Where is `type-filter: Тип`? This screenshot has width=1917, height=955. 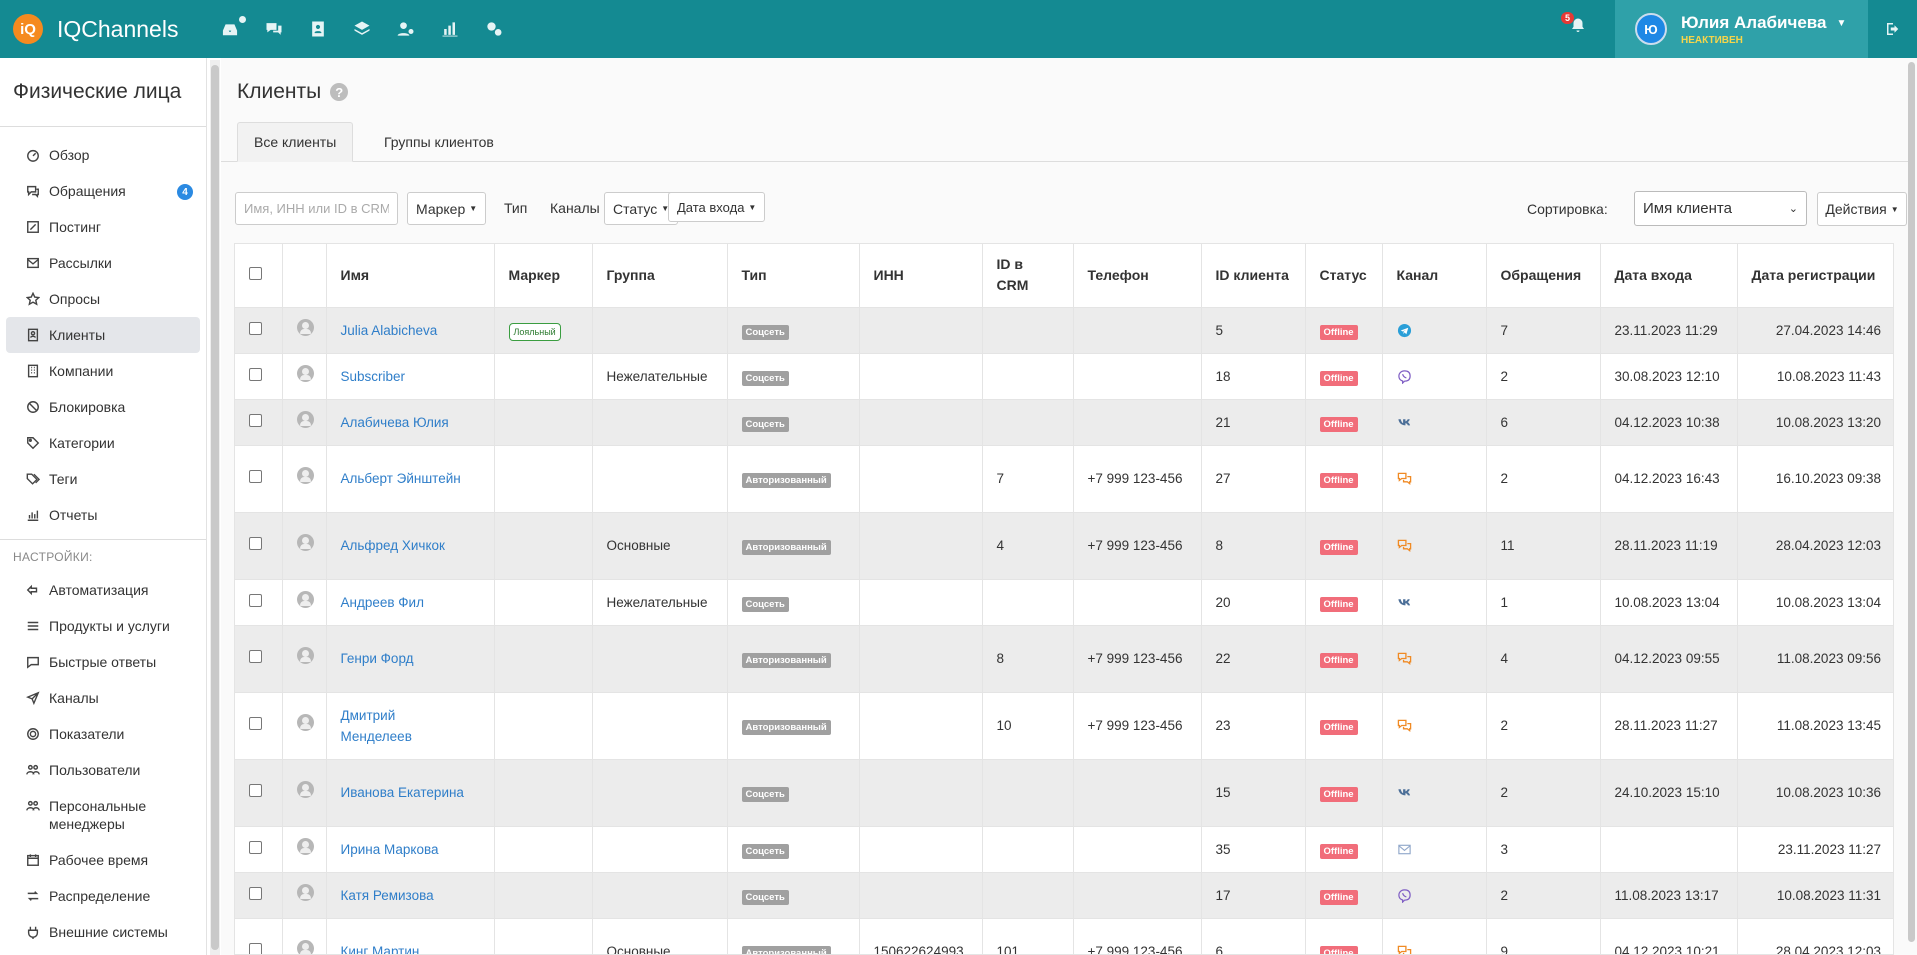
type-filter: Тип is located at coordinates (515, 208).